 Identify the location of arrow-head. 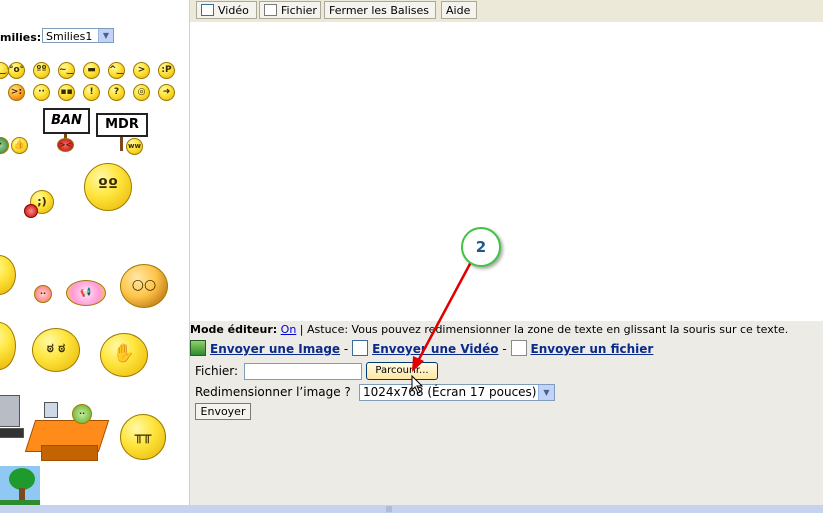
(418, 364).